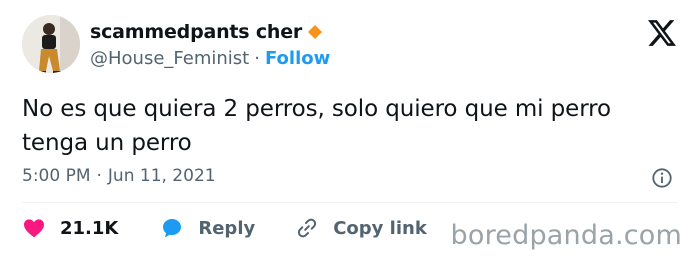  I want to click on author-name-row: scammedpants cher, so click(206, 32).